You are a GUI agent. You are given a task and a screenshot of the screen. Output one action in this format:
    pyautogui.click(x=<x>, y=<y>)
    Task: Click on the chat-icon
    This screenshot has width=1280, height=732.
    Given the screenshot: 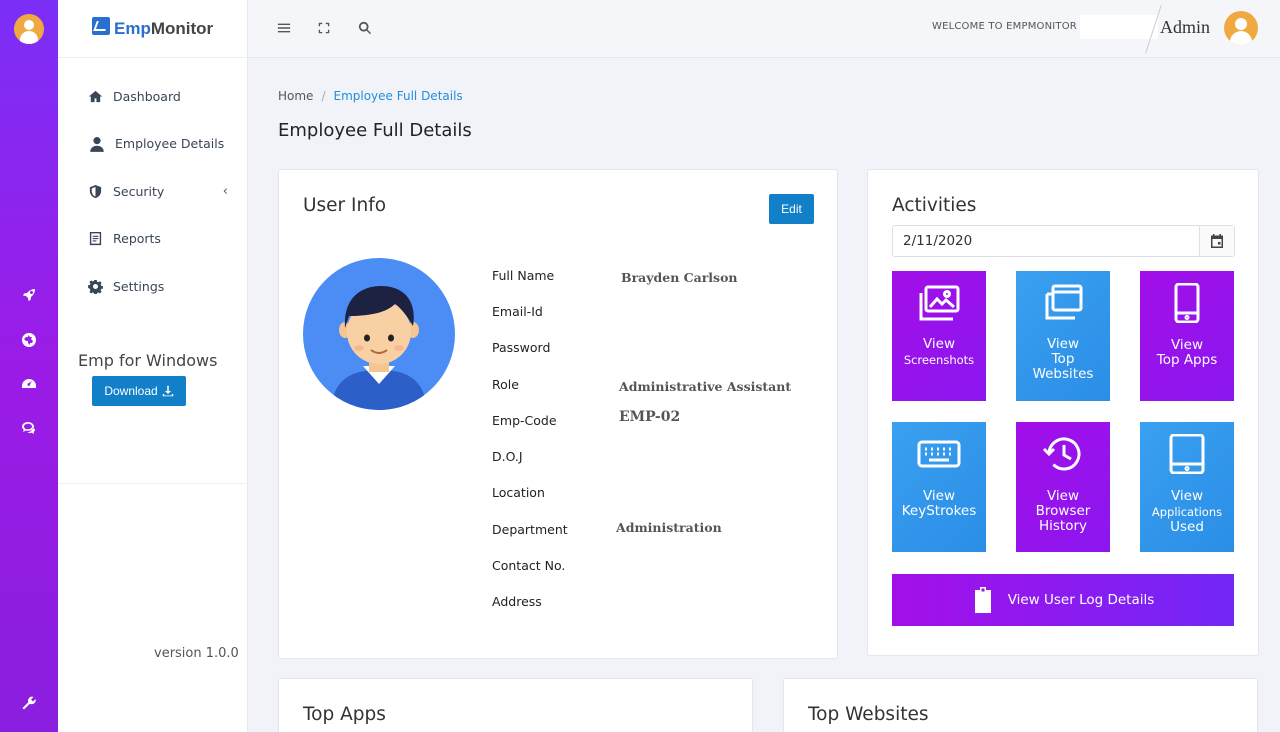 What is the action you would take?
    pyautogui.click(x=29, y=428)
    